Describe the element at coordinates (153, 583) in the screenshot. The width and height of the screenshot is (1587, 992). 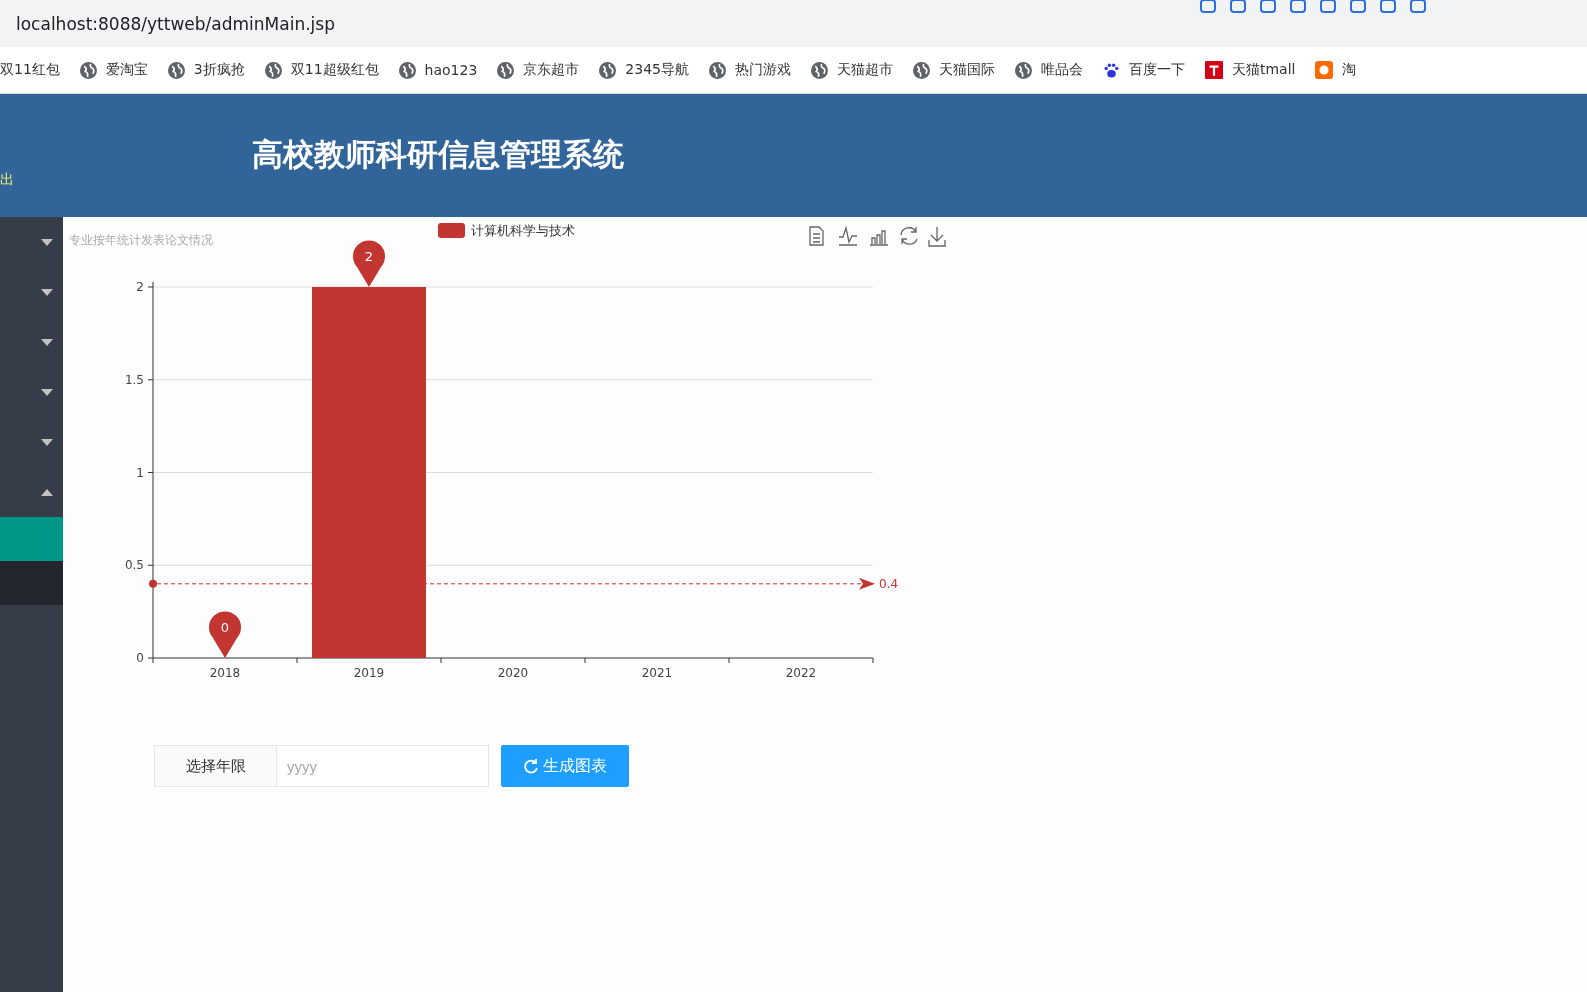
I see `line-start-marker` at that location.